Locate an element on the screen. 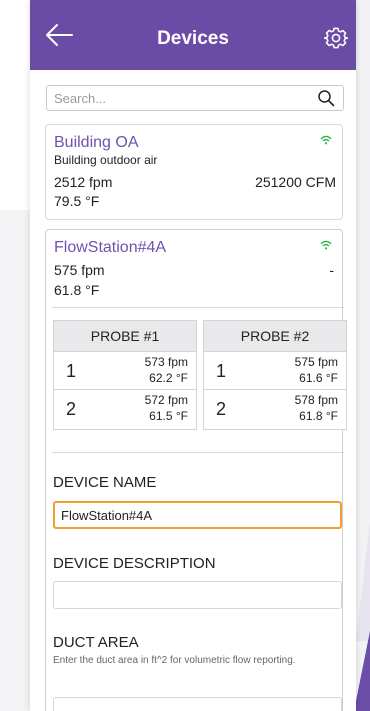 This screenshot has width=370, height=711. probe-temperature: 62.2 °F is located at coordinates (168, 378).